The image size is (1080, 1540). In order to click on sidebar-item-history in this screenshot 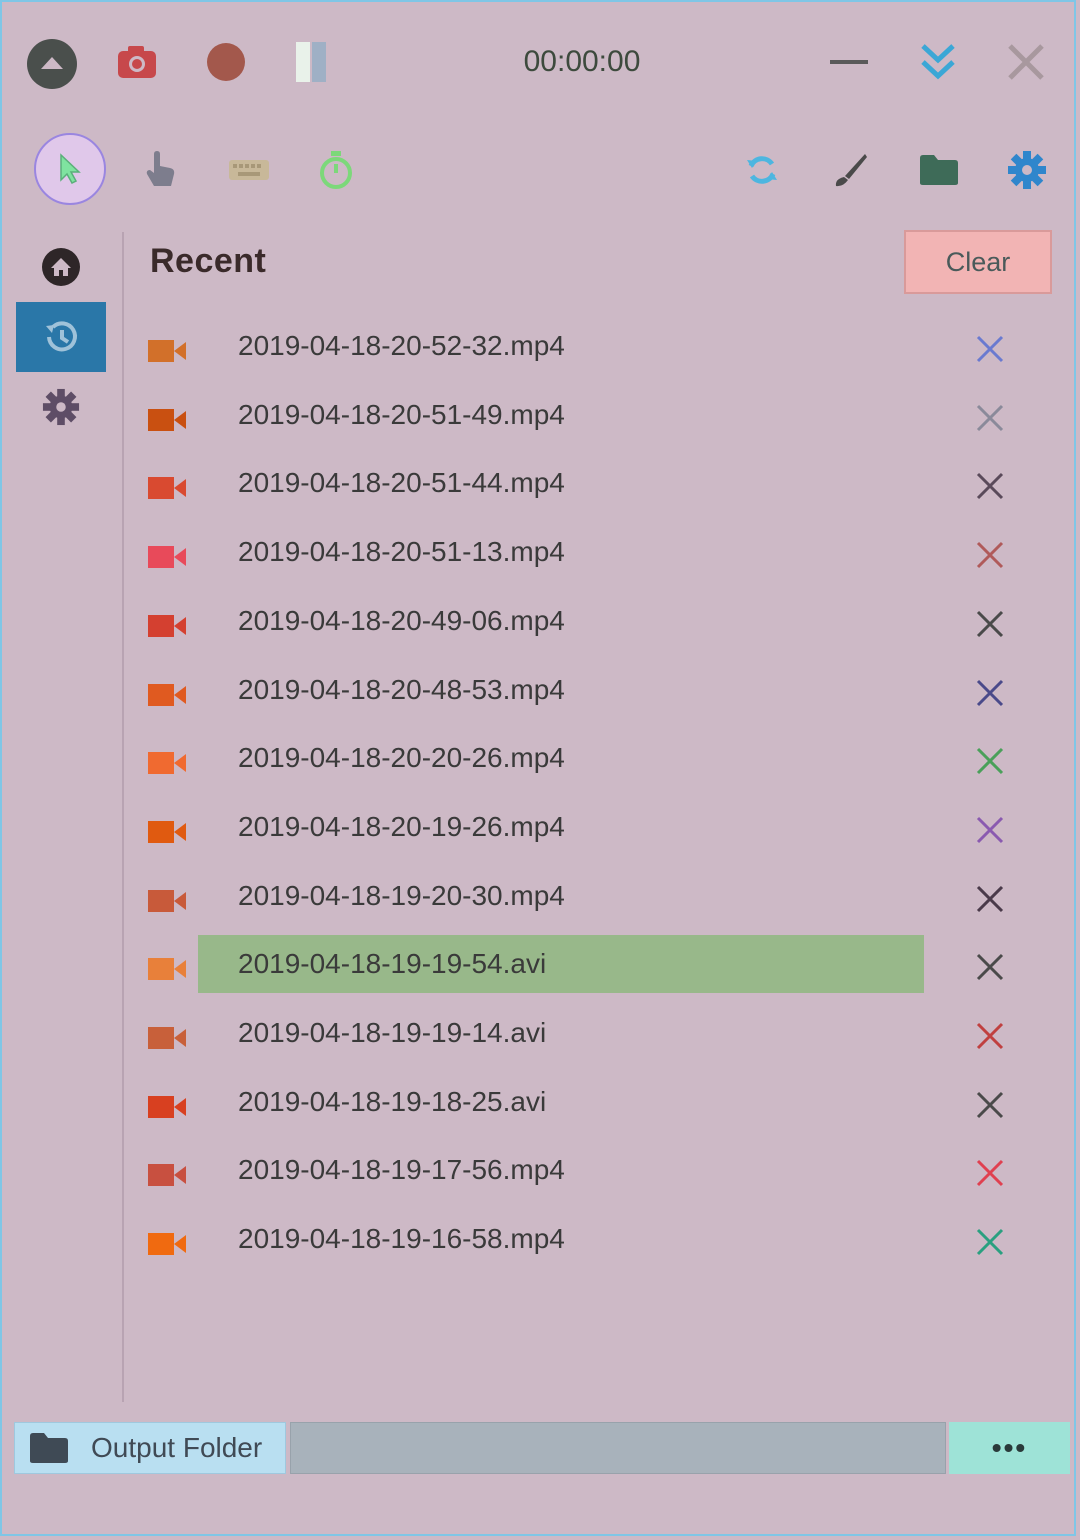, I will do `click(61, 337)`.